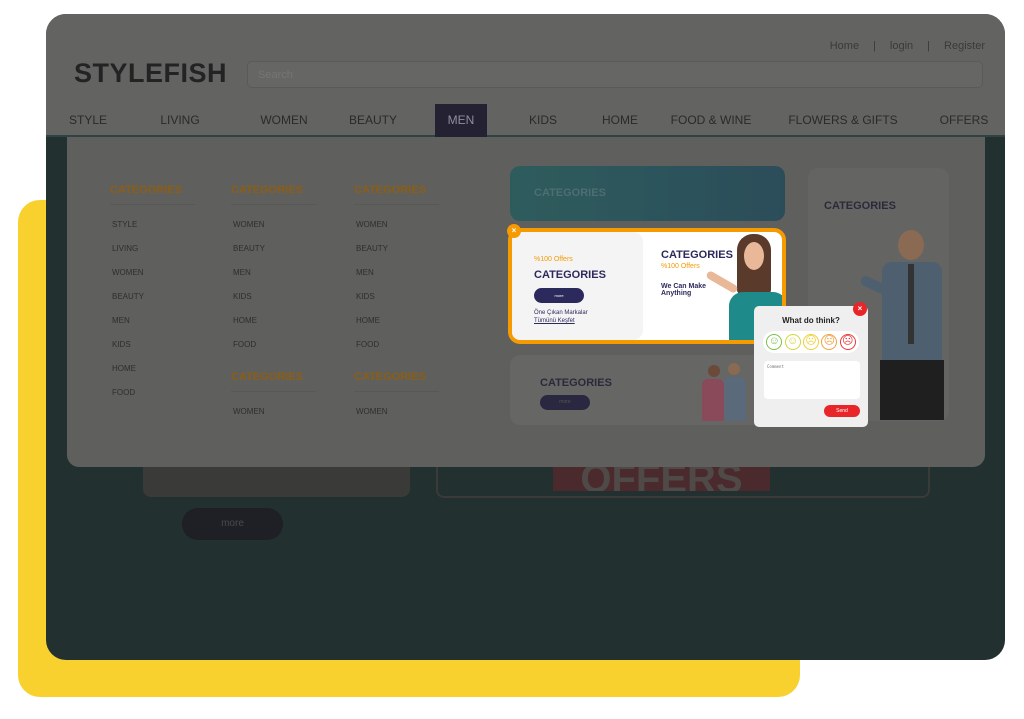 Image resolution: width=1024 pixels, height=719 pixels. I want to click on more-button-background: more, so click(232, 524).